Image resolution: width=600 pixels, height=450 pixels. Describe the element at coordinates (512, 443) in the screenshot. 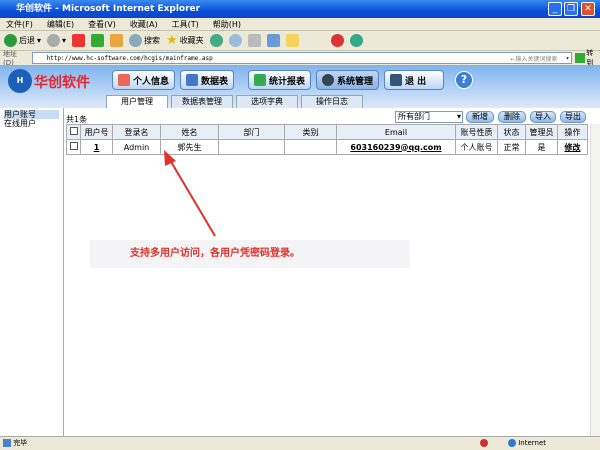

I see `globe-icon` at that location.